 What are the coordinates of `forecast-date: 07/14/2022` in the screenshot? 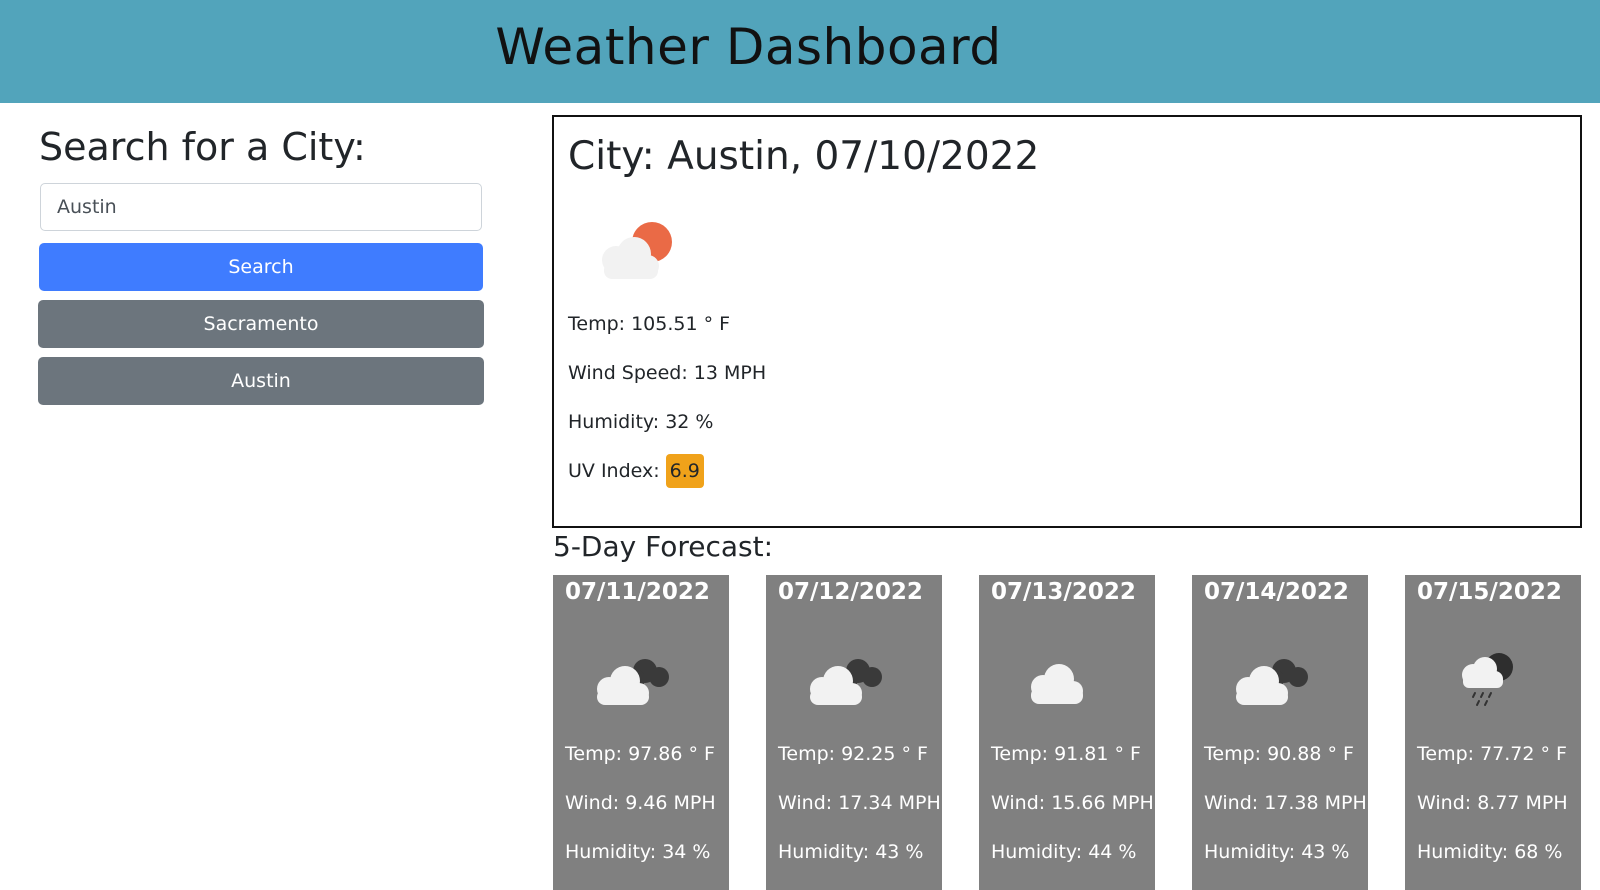 It's located at (1276, 592).